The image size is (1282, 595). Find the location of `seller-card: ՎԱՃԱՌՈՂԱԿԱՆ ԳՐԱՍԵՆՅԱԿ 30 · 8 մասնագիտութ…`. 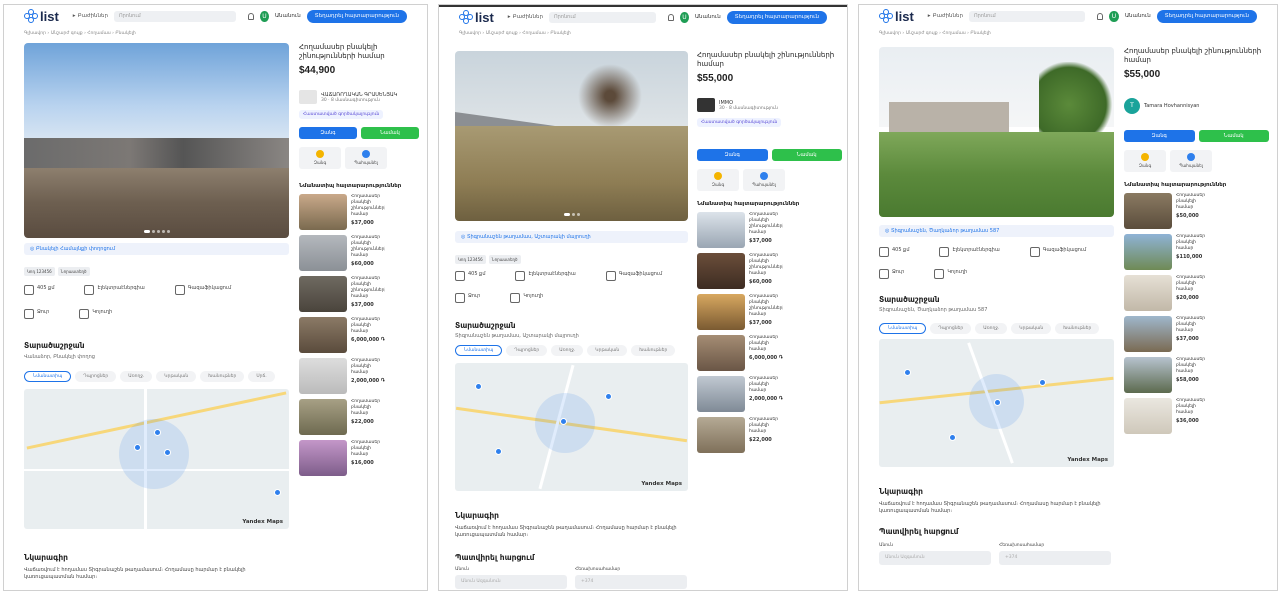

seller-card: ՎԱՃԱՌՈՂԱԿԱՆ ԳՐԱՍԵՆՅԱԿ 30 · 8 մասնագիտութ… is located at coordinates (359, 97).